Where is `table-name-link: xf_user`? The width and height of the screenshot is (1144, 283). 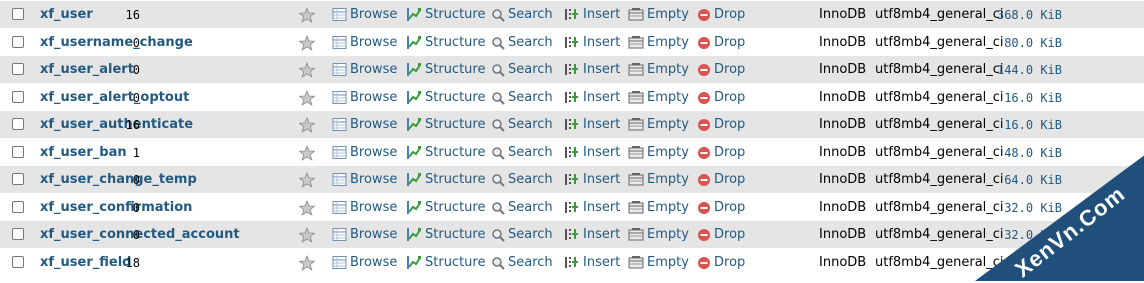
table-name-link: xf_user is located at coordinates (66, 14).